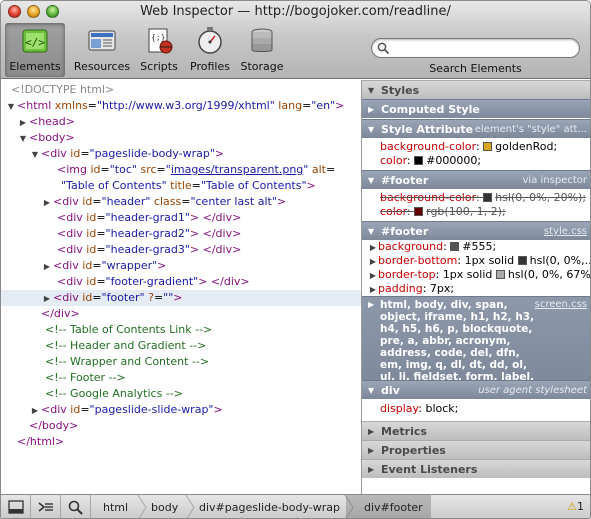 The width and height of the screenshot is (591, 519). What do you see at coordinates (16, 506) in the screenshot?
I see `dock-toggle-button` at bounding box center [16, 506].